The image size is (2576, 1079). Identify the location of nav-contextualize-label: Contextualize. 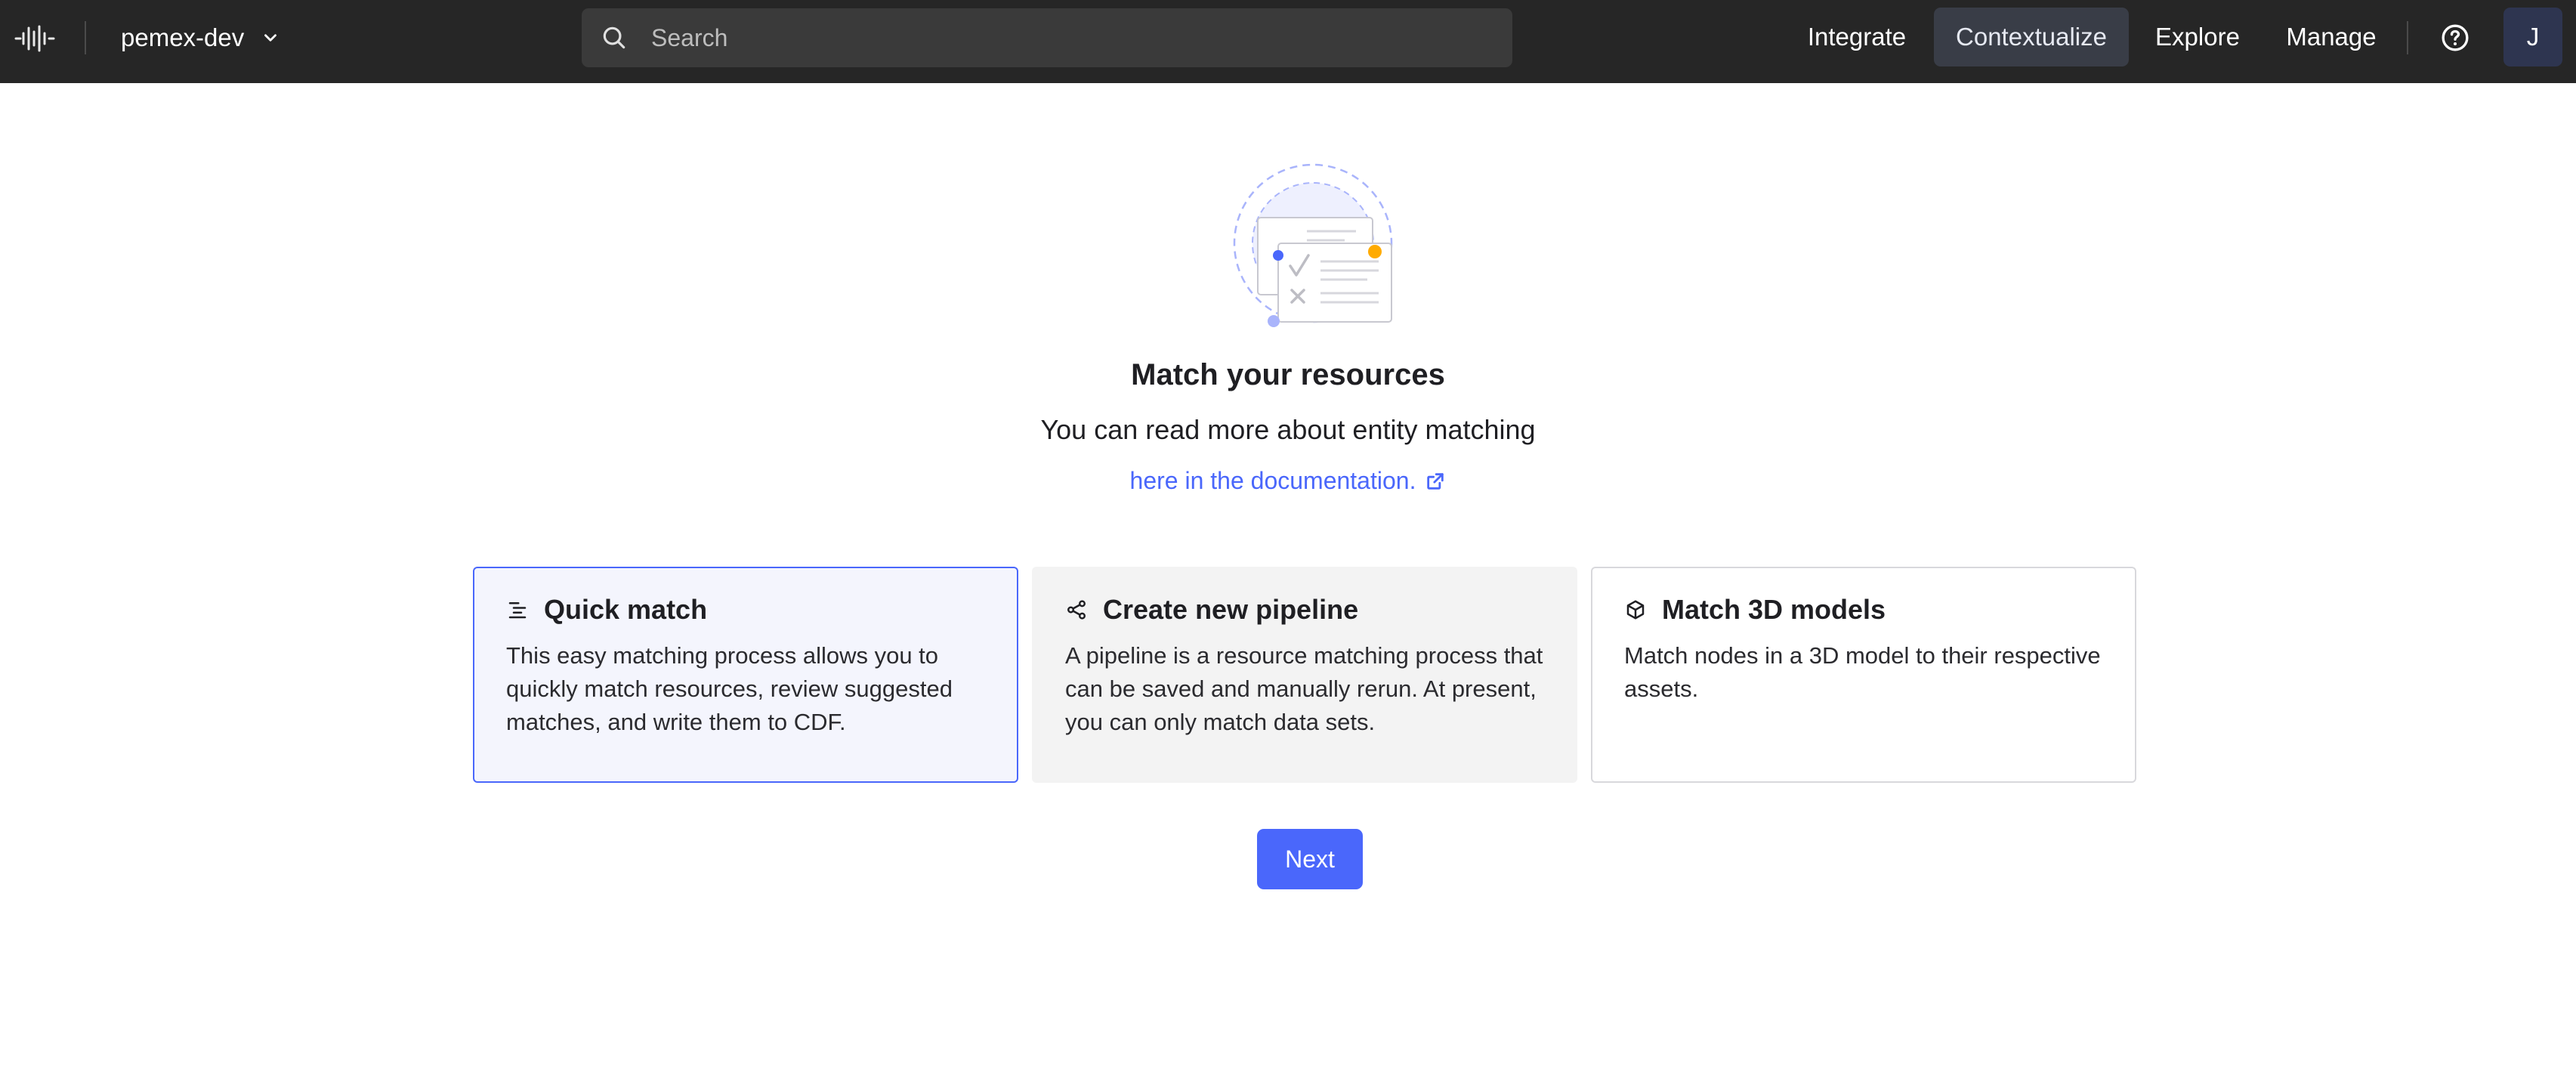
(2031, 37).